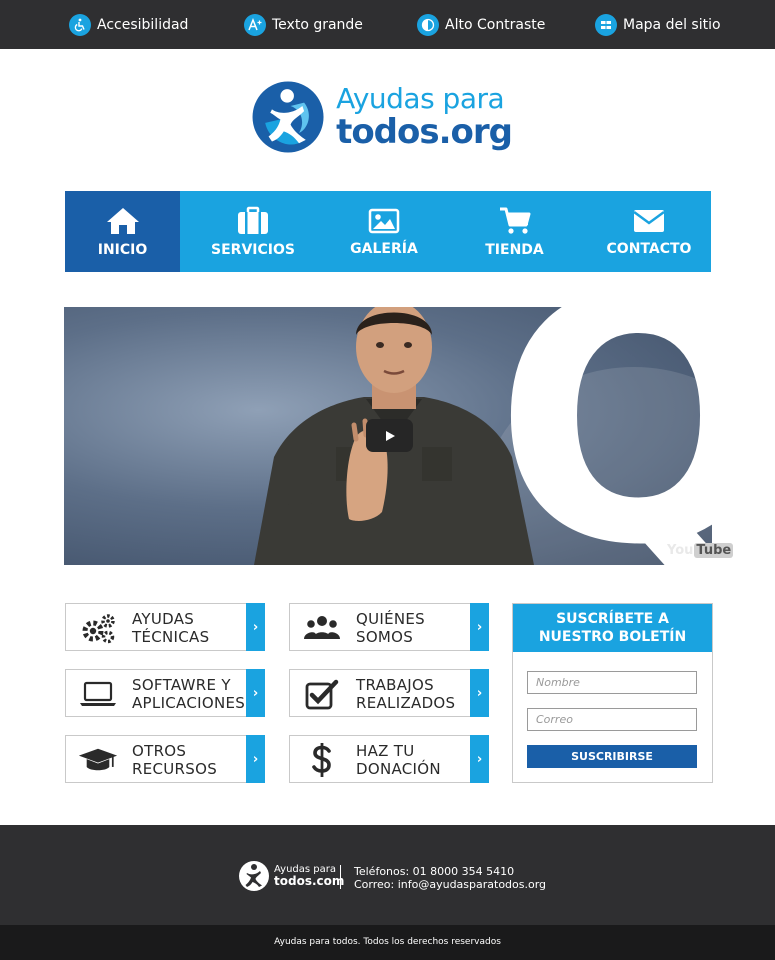 The height and width of the screenshot is (960, 775). What do you see at coordinates (424, 132) in the screenshot?
I see `logo-text-line2: todos.org` at bounding box center [424, 132].